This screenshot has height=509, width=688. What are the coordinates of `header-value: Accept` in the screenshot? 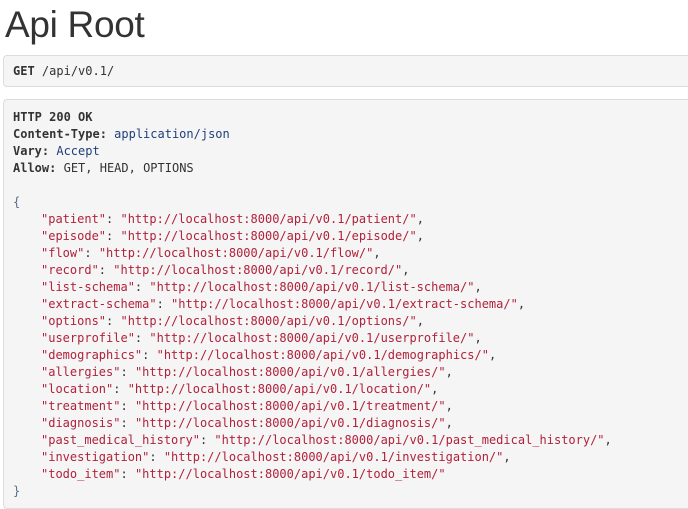 It's located at (78, 151).